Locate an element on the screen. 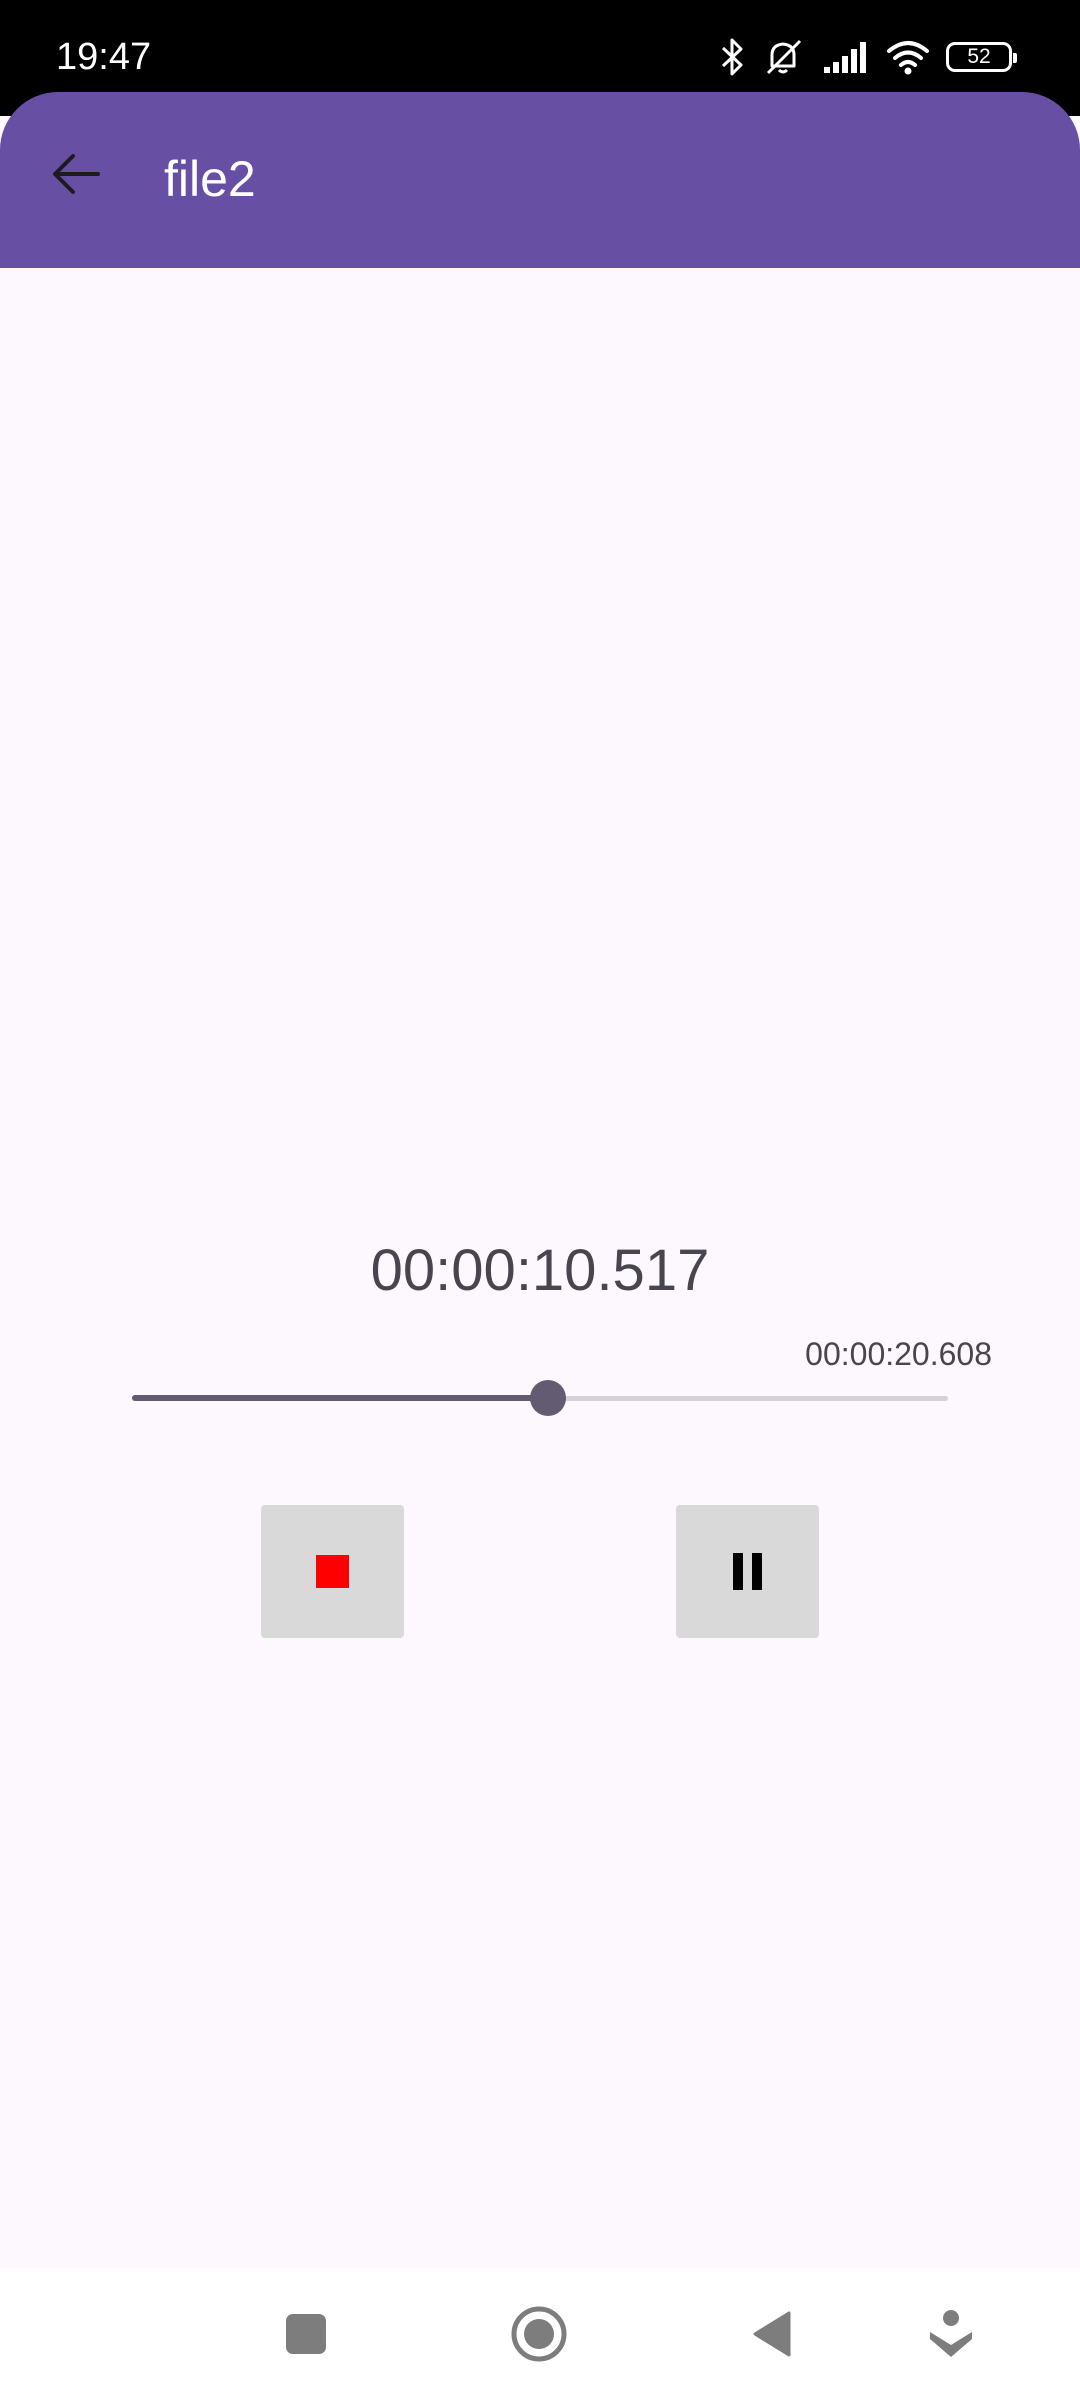 The height and width of the screenshot is (2400, 1080). system-back-button is located at coordinates (772, 2334).